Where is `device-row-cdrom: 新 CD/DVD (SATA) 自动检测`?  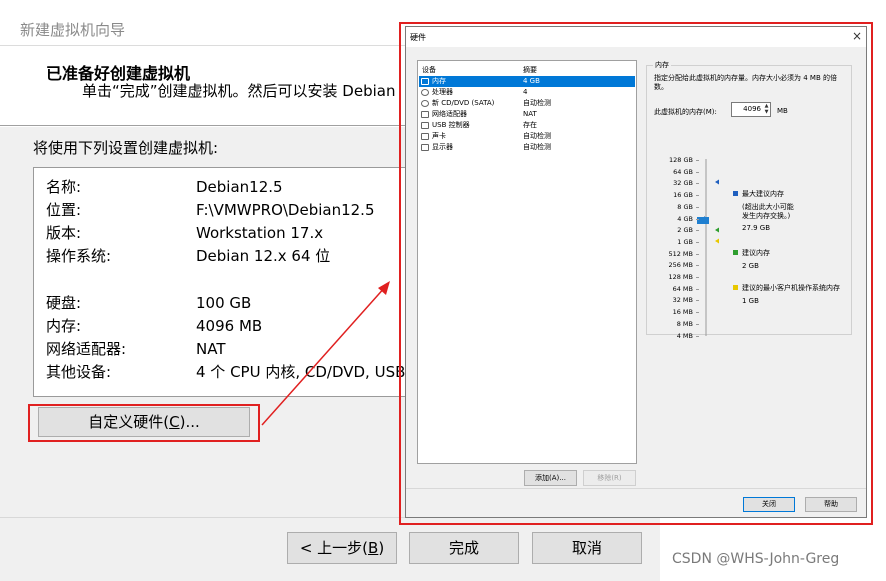
device-row-cdrom: 新 CD/DVD (SATA) 自动检测 is located at coordinates (527, 103).